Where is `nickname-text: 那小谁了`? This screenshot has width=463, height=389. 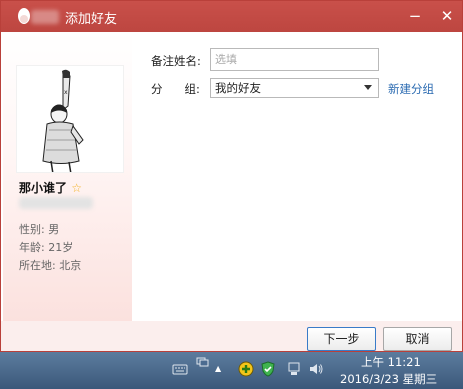 nickname-text: 那小谁了 is located at coordinates (43, 188).